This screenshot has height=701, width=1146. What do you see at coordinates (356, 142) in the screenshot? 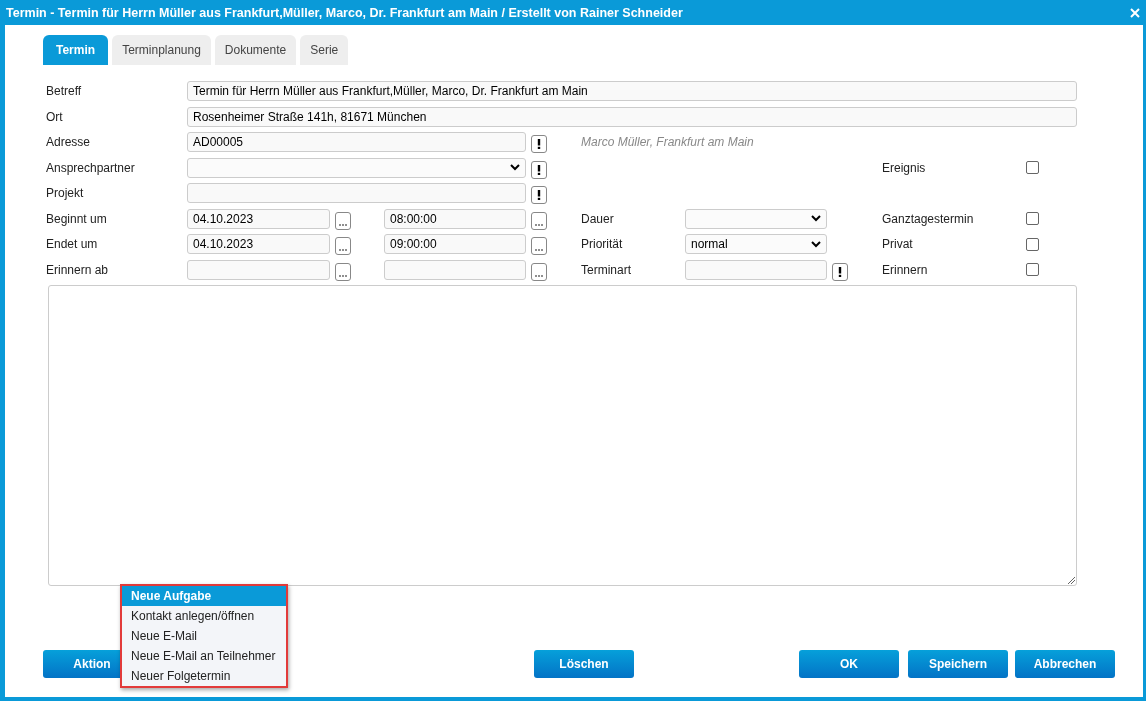
I see `address-field: AD00005` at bounding box center [356, 142].